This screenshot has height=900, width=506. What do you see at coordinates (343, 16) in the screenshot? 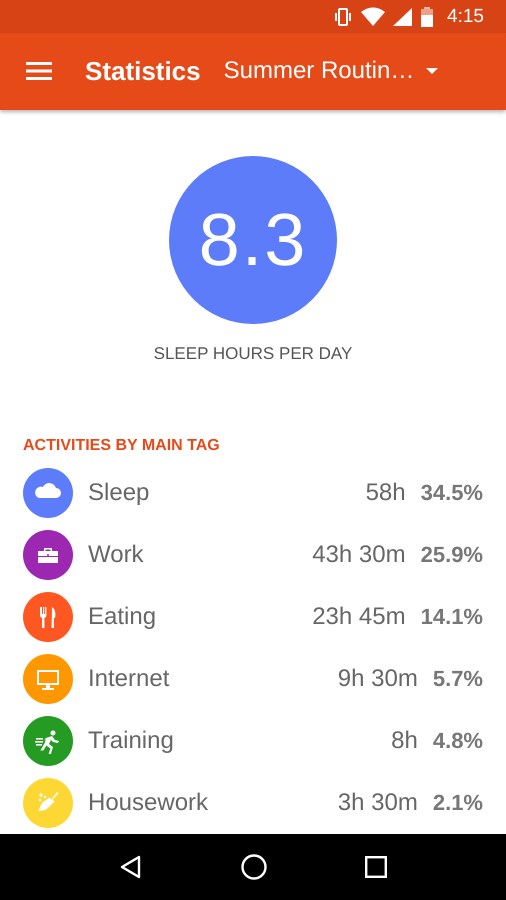
I see `vibrate-icon` at bounding box center [343, 16].